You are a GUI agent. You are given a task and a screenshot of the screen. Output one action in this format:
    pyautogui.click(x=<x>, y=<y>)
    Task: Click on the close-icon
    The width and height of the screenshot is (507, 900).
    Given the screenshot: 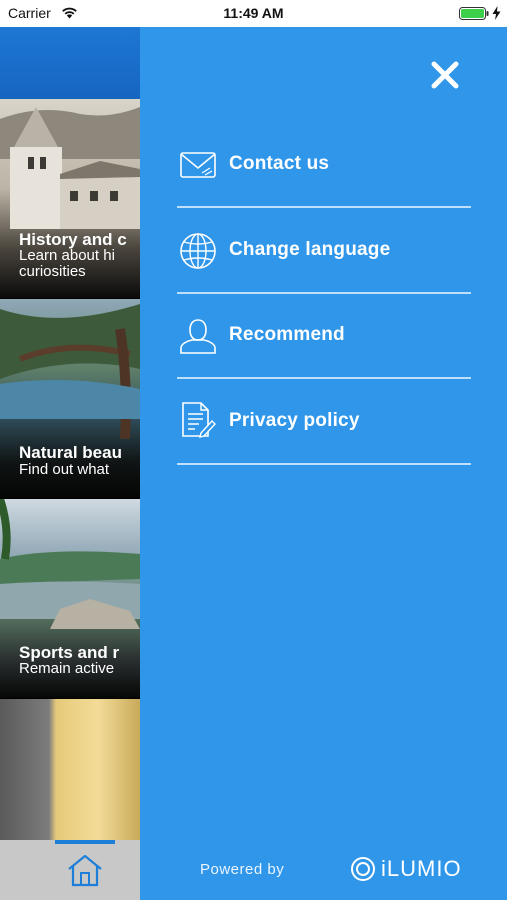 What is the action you would take?
    pyautogui.click(x=445, y=75)
    